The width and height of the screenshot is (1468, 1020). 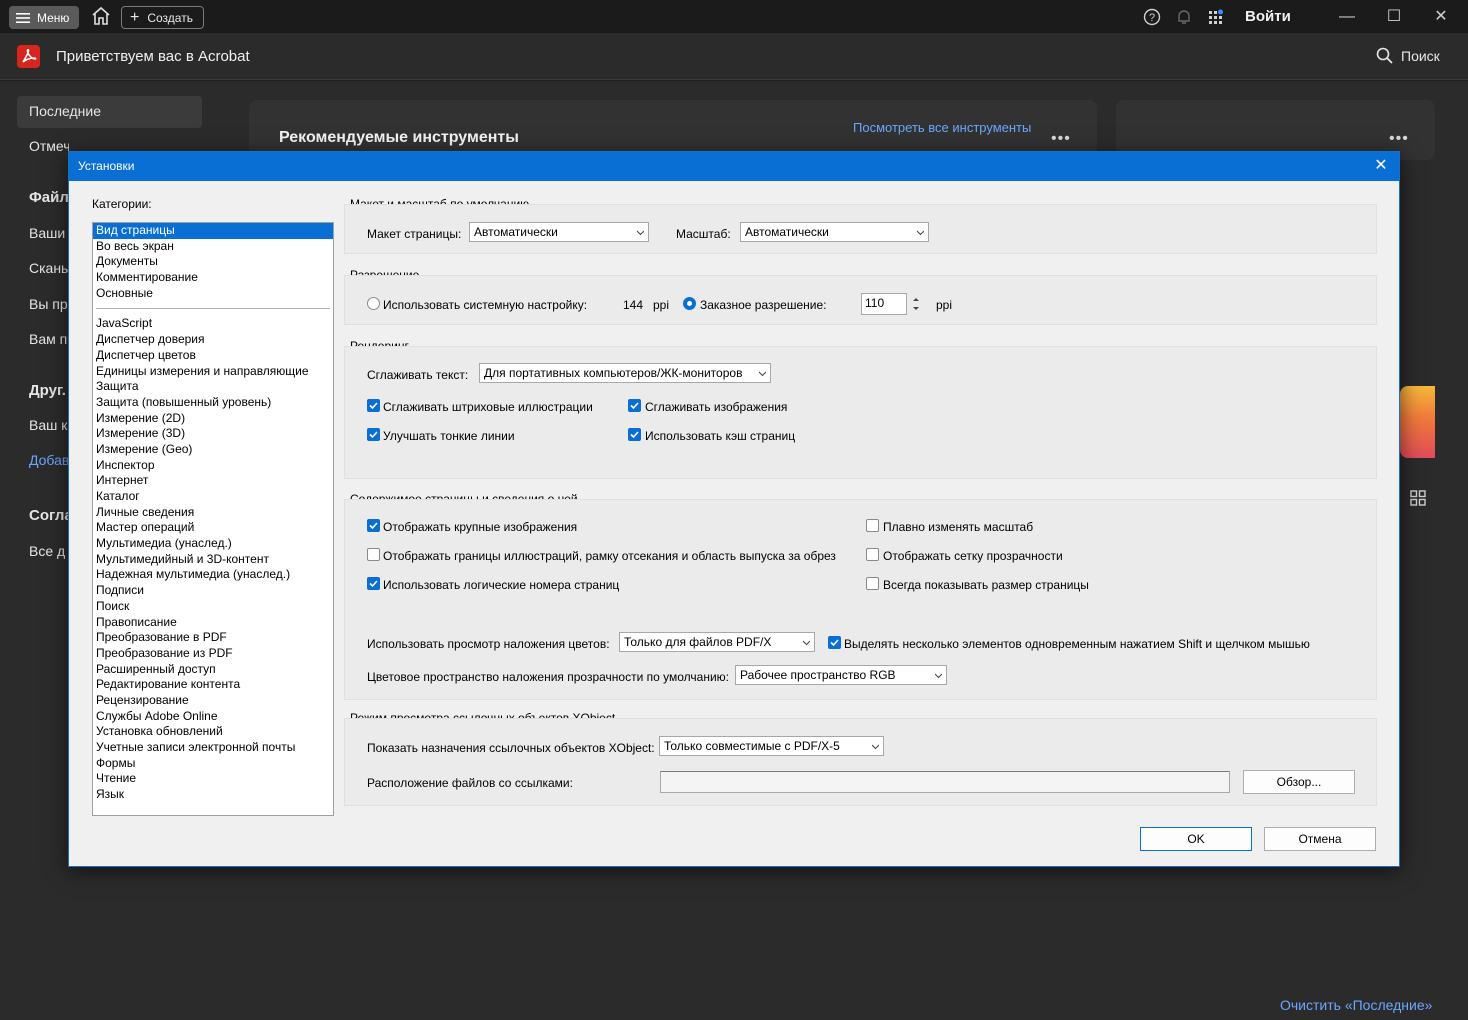 I want to click on category-item: Мастер операций, so click(x=213, y=528).